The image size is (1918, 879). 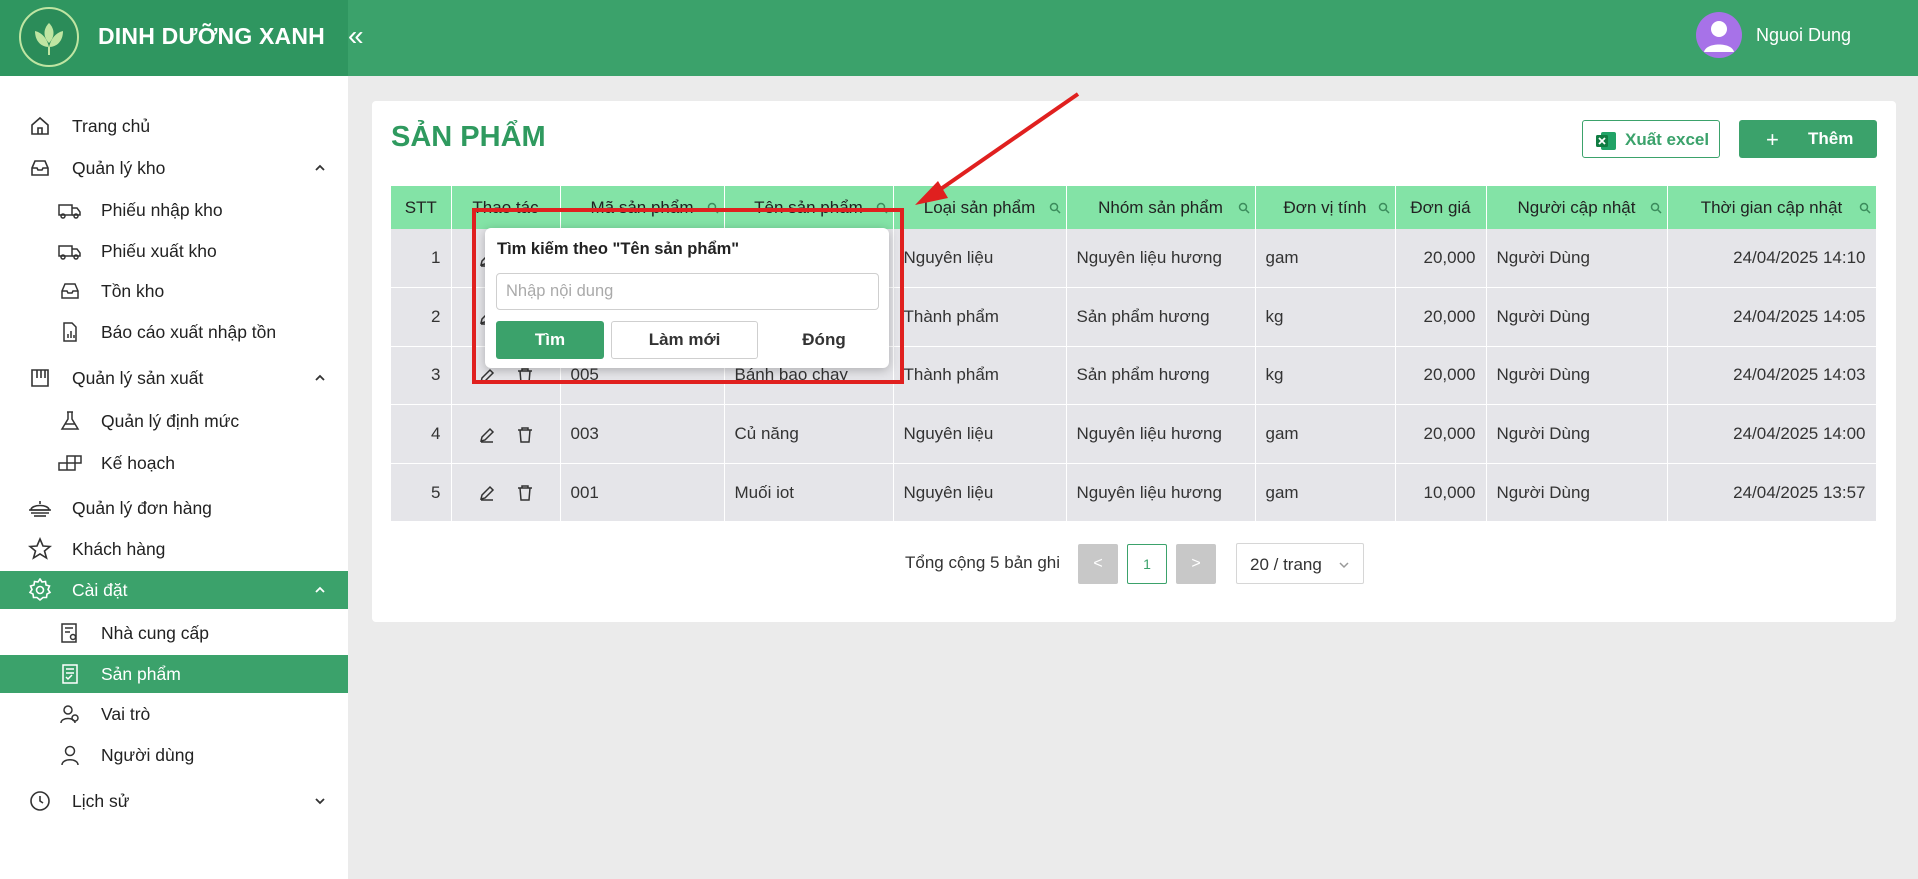 What do you see at coordinates (1772, 317) in the screenshot?
I see `cell-updated-time: 24/04/2025 14:05` at bounding box center [1772, 317].